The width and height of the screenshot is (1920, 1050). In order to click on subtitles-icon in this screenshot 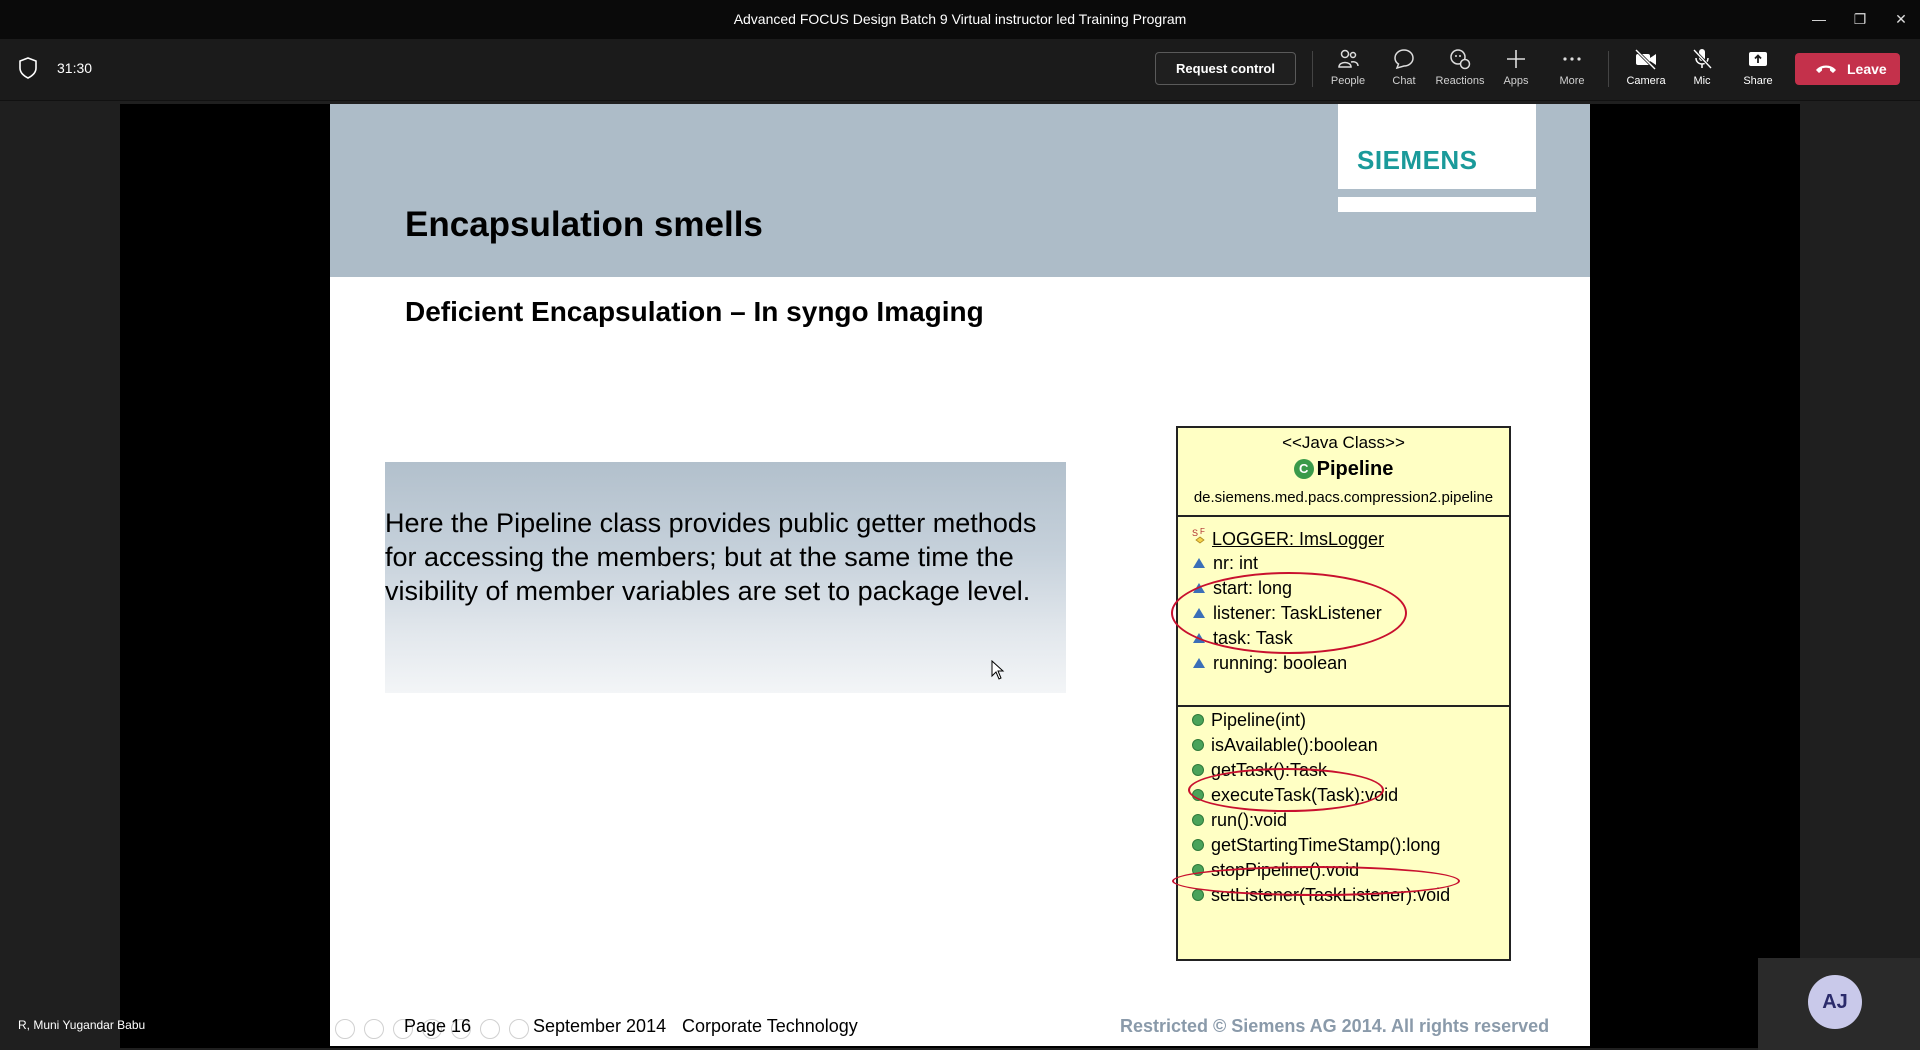, I will do `click(490, 1029)`.